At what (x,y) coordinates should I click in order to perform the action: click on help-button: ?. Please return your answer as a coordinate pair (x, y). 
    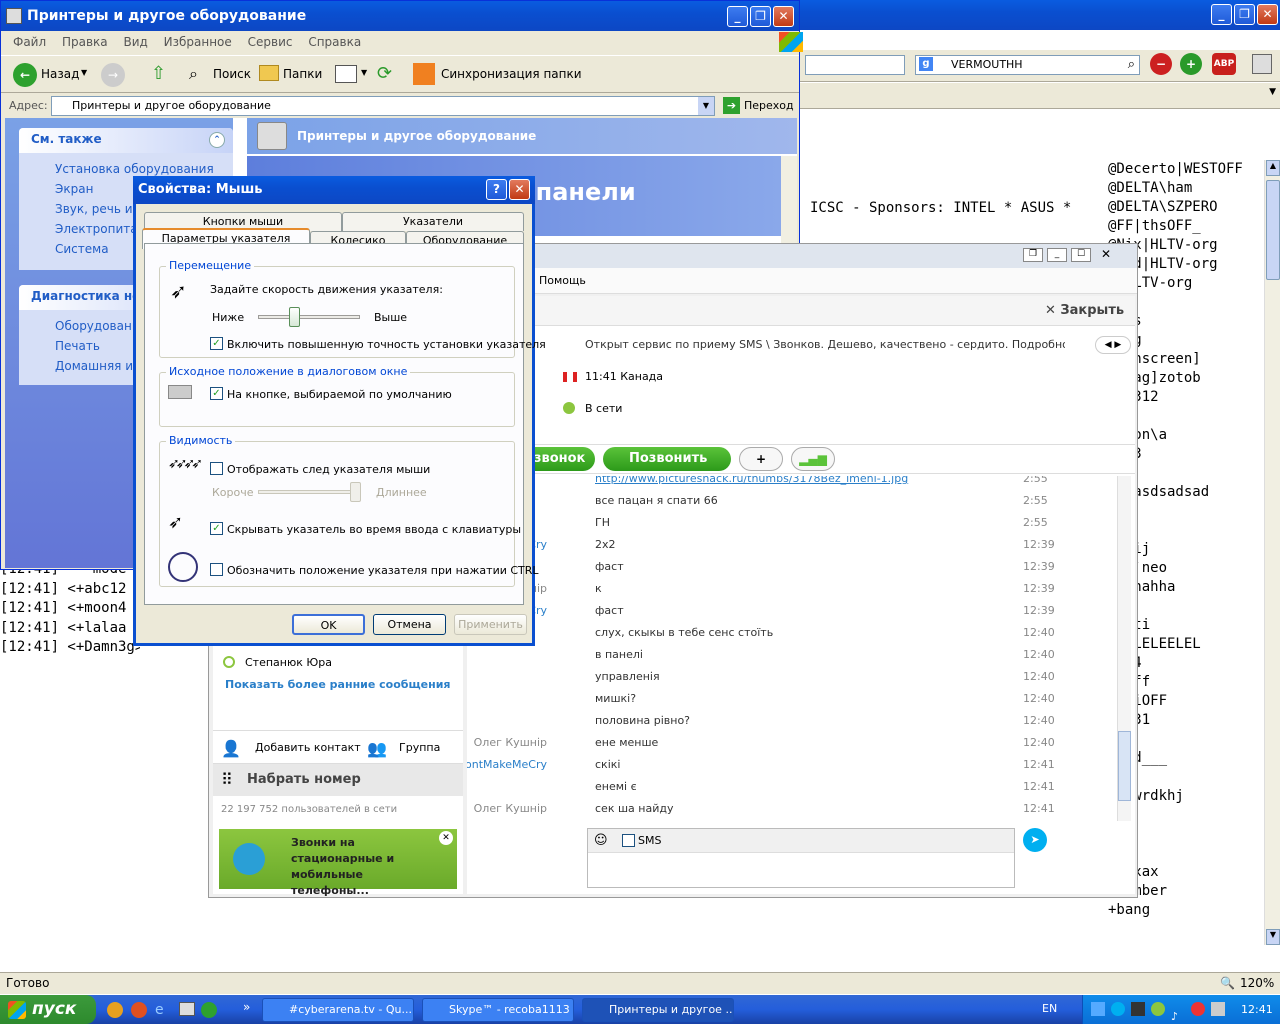
    Looking at the image, I should click on (496, 189).